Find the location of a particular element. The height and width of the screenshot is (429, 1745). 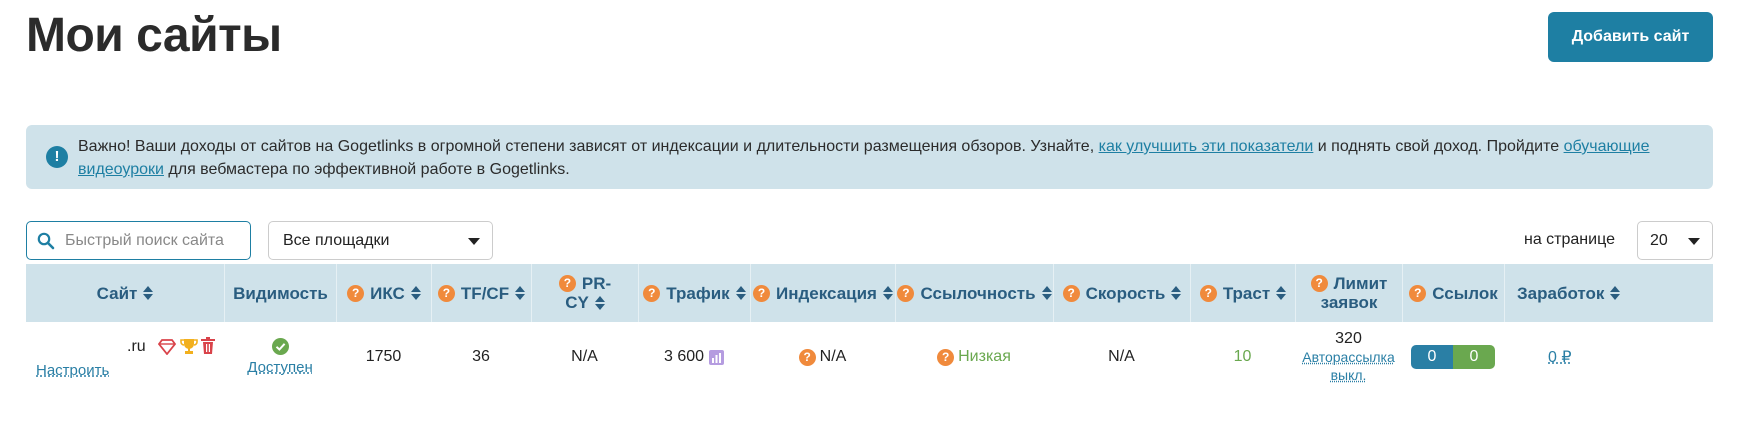

page-title: Мои сайты is located at coordinates (154, 35).